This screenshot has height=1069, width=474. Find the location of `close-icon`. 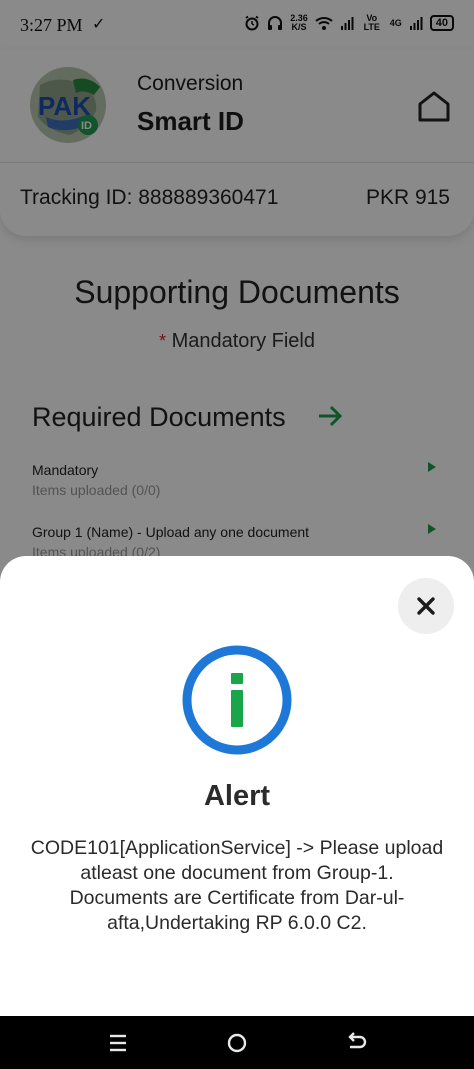

close-icon is located at coordinates (426, 606).